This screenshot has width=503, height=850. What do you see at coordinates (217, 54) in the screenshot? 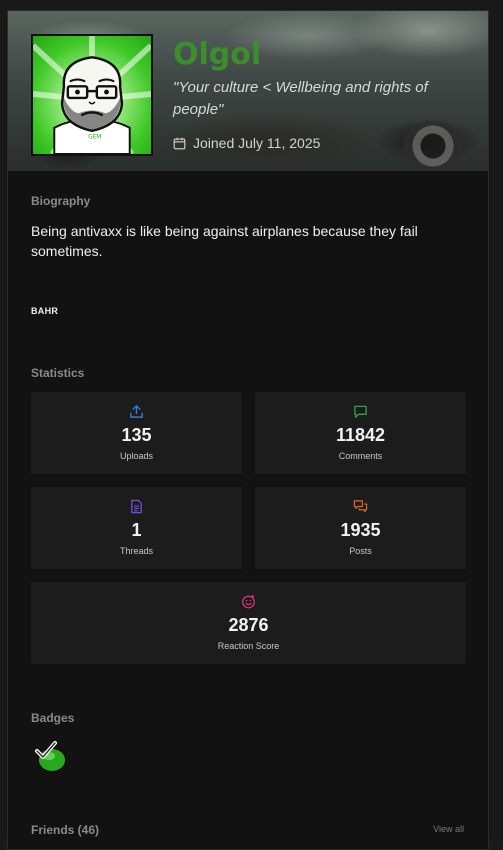
I see `username: Olgol` at bounding box center [217, 54].